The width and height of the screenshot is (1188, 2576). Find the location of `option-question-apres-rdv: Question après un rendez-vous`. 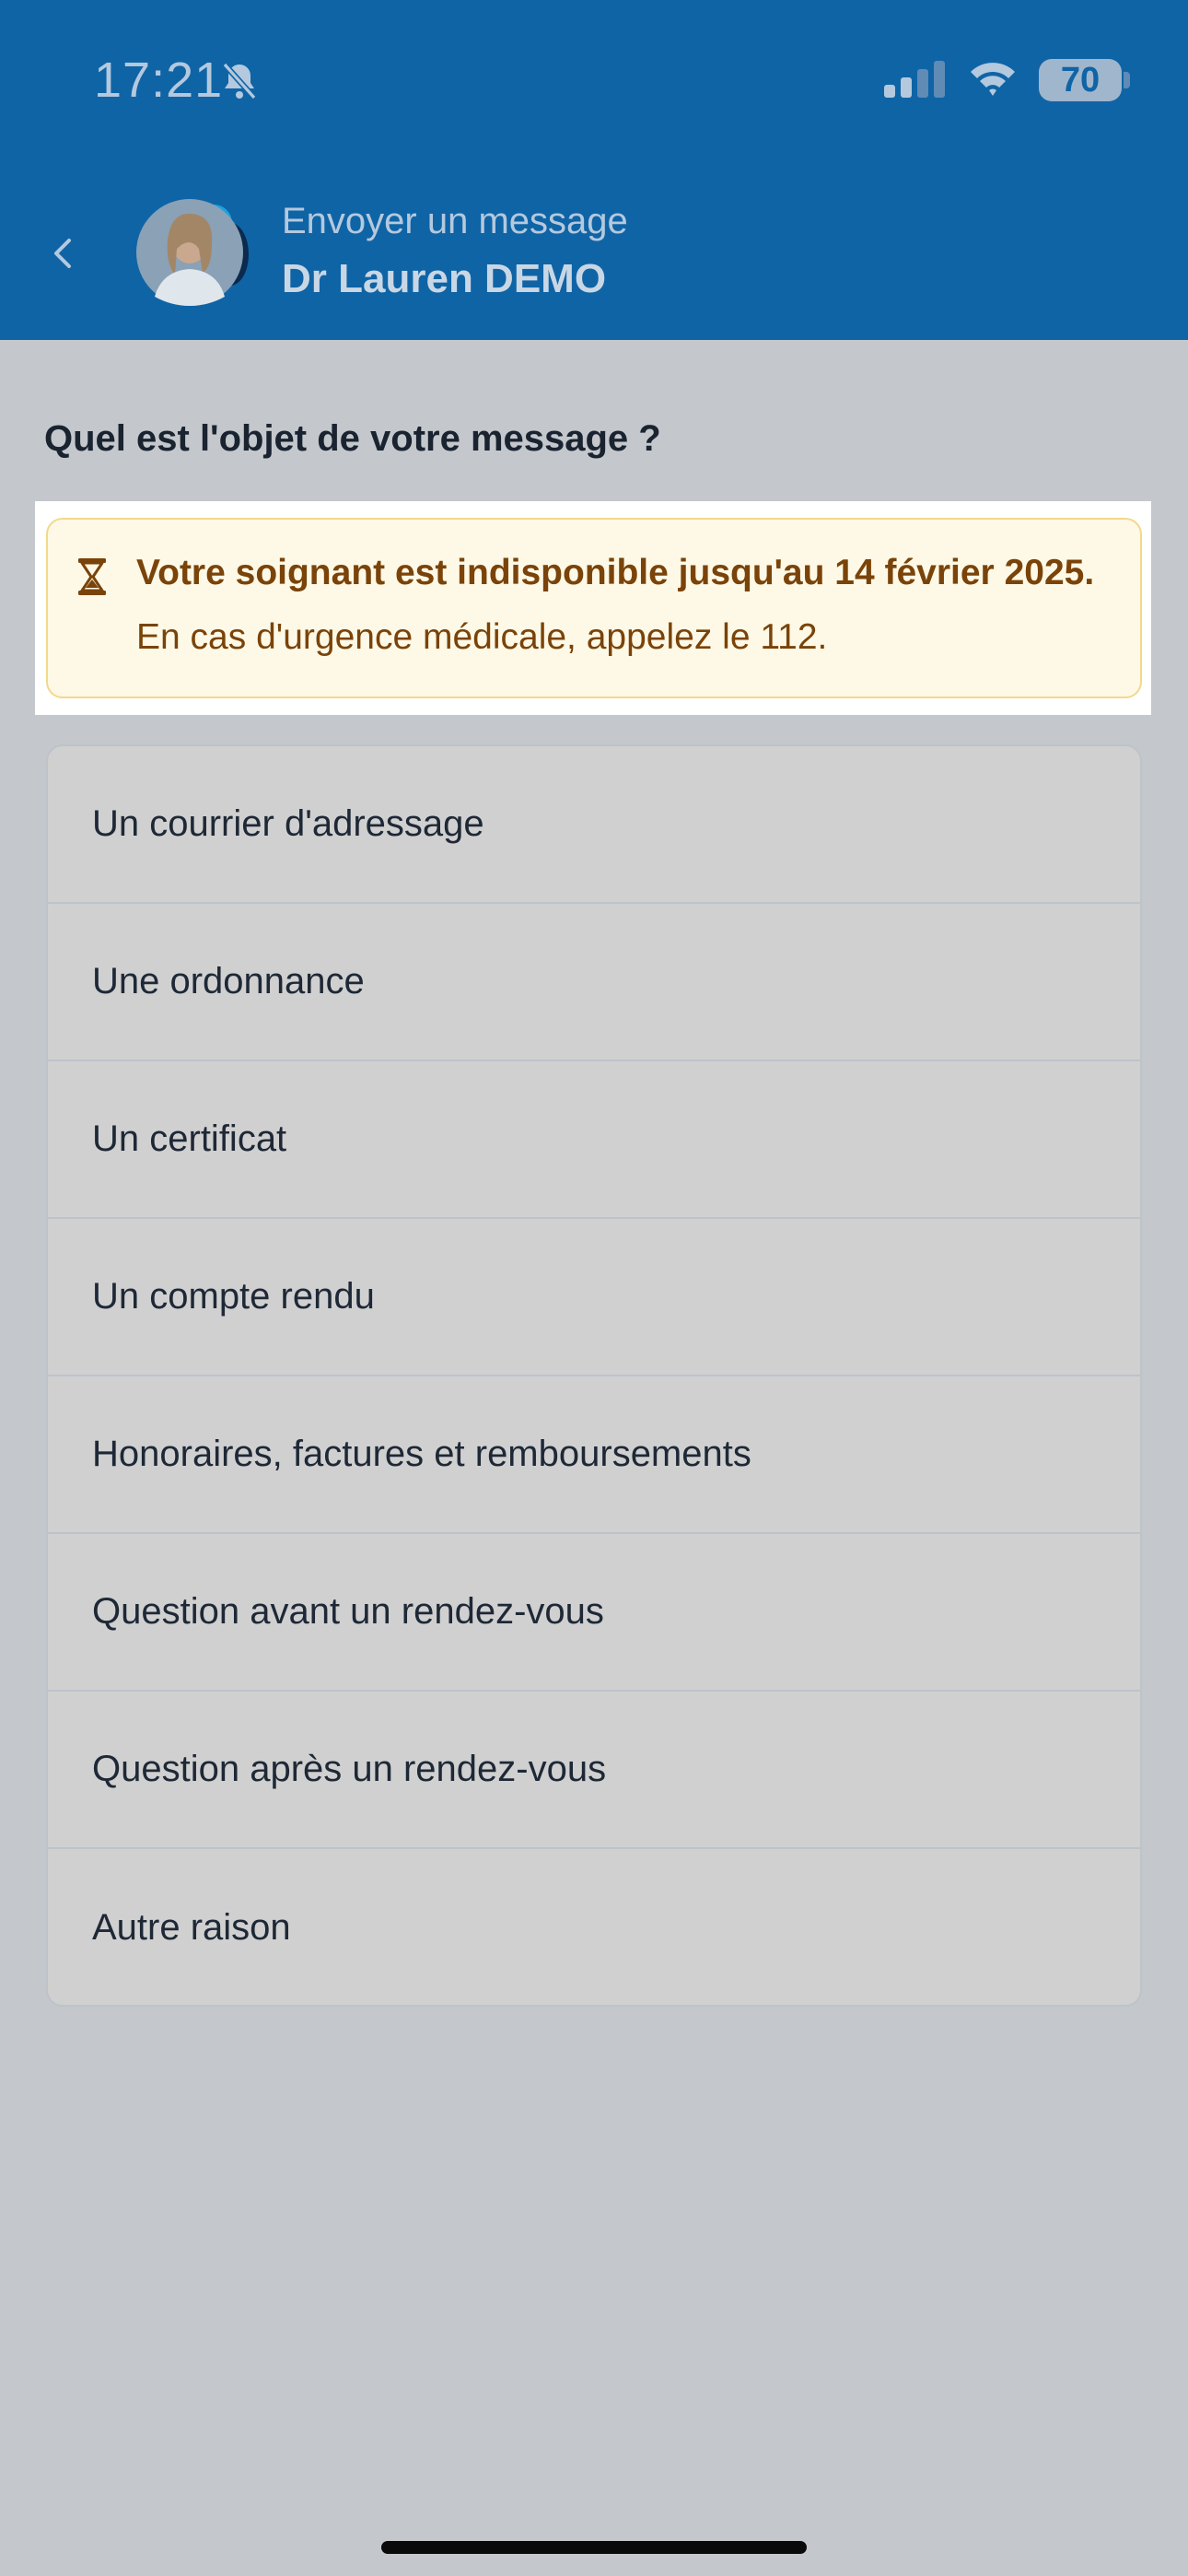

option-question-apres-rdv: Question après un rendez-vous is located at coordinates (594, 1770).